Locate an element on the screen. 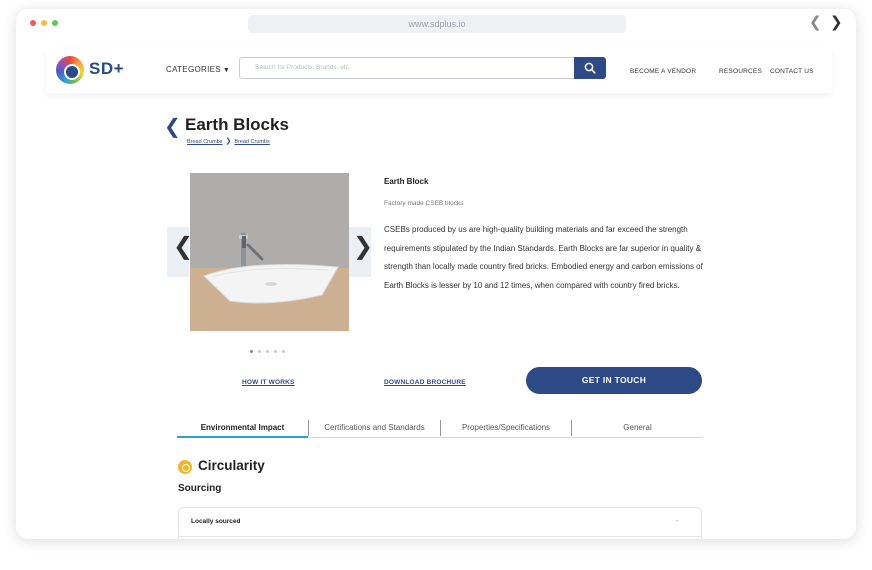 This screenshot has height=570, width=872. browser-forward-icon: ❯ is located at coordinates (836, 23).